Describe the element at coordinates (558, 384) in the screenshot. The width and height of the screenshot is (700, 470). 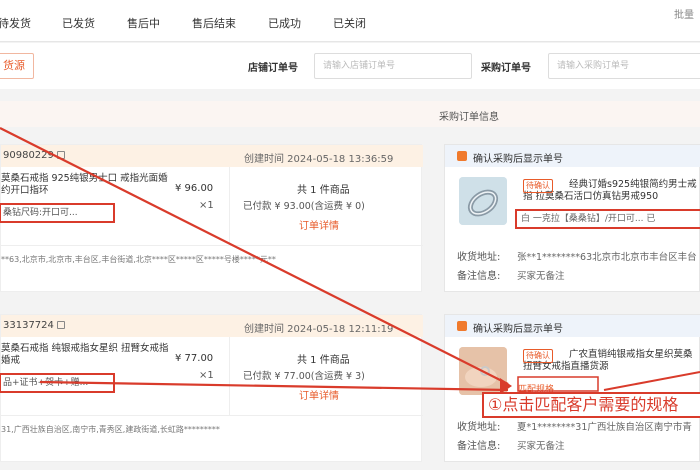
I see `annotation-box` at that location.